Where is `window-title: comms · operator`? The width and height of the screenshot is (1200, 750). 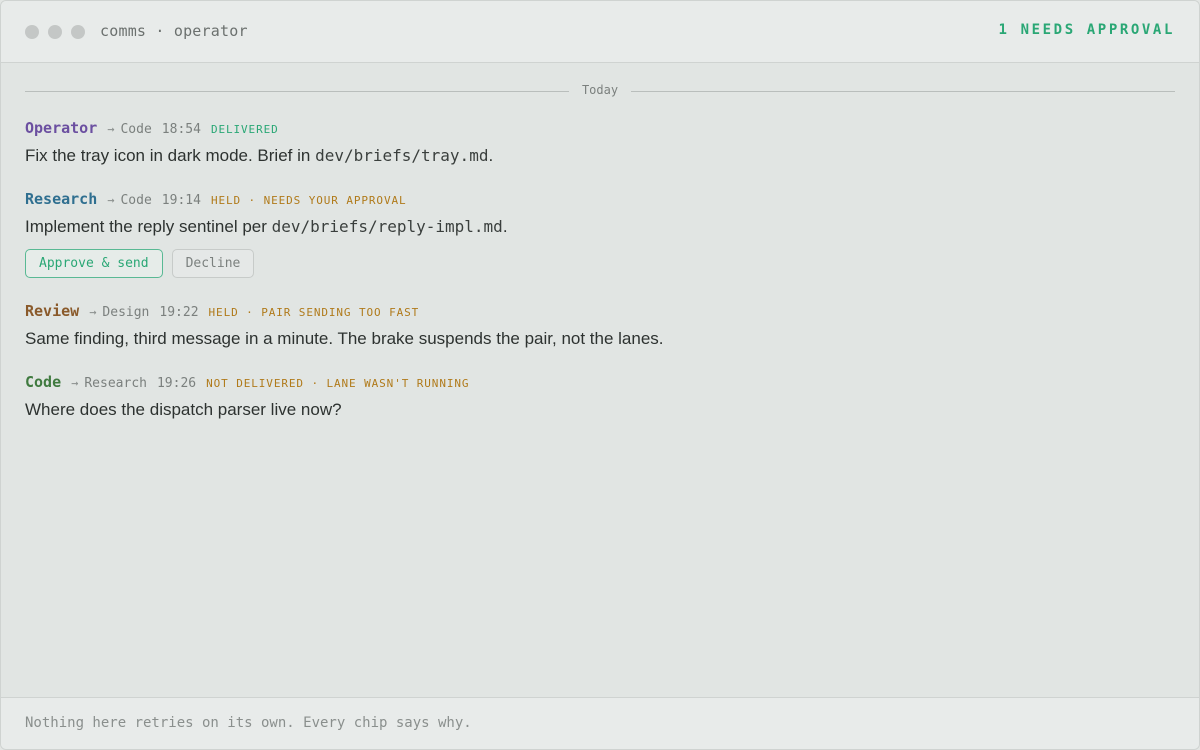
window-title: comms · operator is located at coordinates (174, 31).